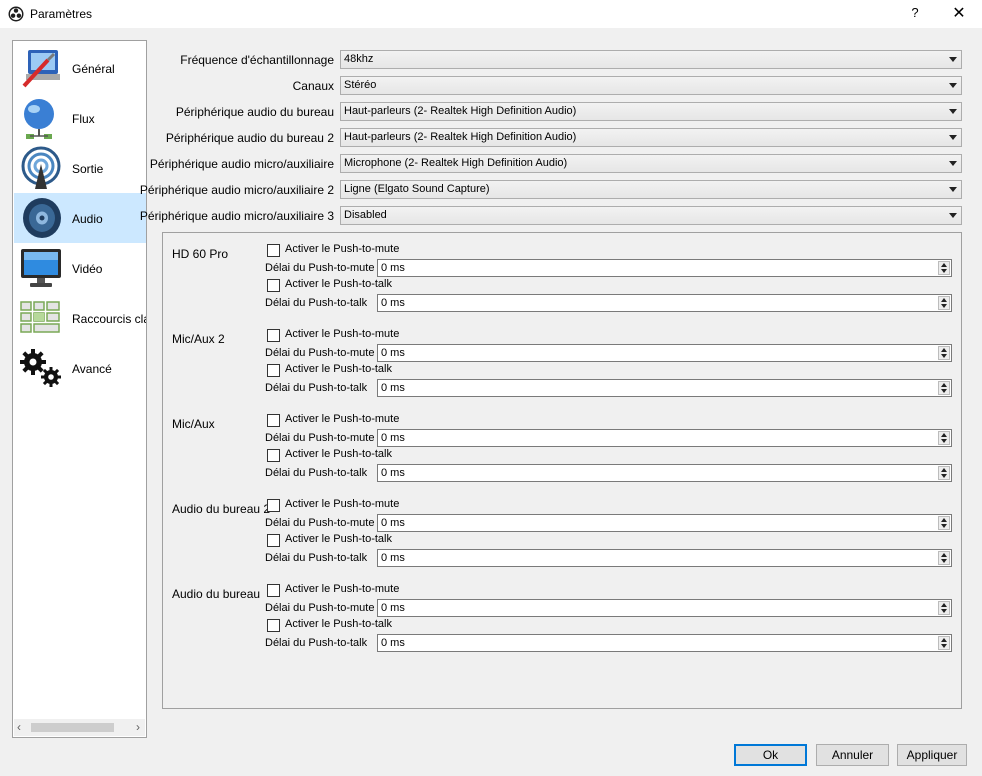 This screenshot has height=776, width=982. What do you see at coordinates (651, 189) in the screenshot?
I see `mic-aux-2-select: Ligne (Elgato Sound Capture)` at bounding box center [651, 189].